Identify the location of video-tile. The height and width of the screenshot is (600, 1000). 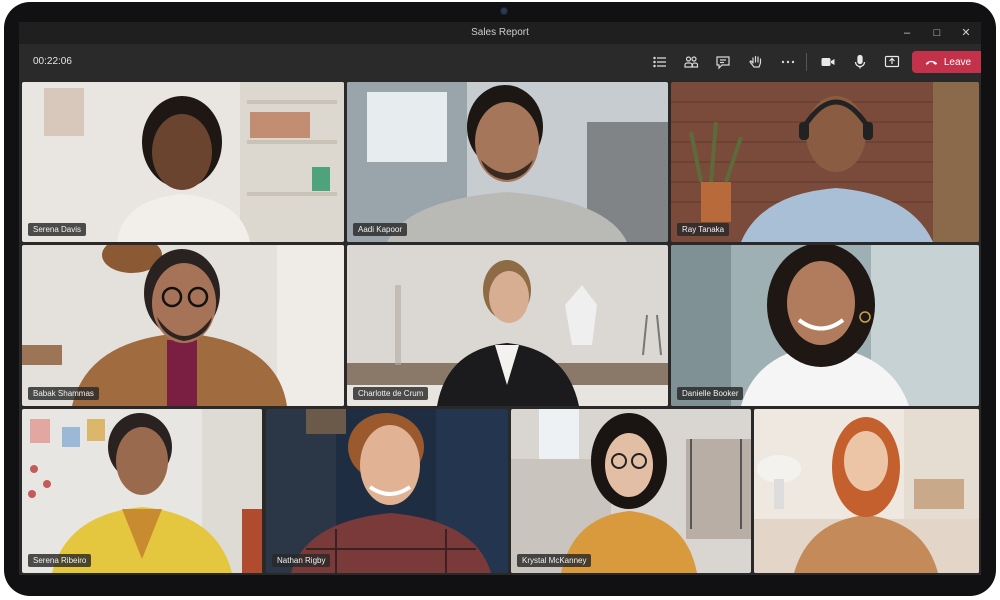
(866, 491).